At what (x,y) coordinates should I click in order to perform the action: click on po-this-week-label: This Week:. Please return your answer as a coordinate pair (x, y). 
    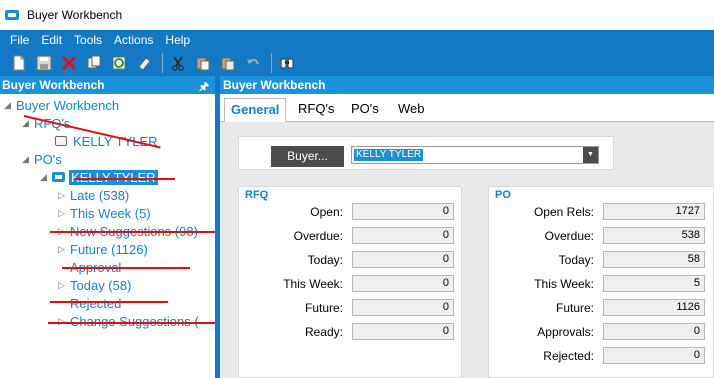
    Looking at the image, I should click on (564, 284).